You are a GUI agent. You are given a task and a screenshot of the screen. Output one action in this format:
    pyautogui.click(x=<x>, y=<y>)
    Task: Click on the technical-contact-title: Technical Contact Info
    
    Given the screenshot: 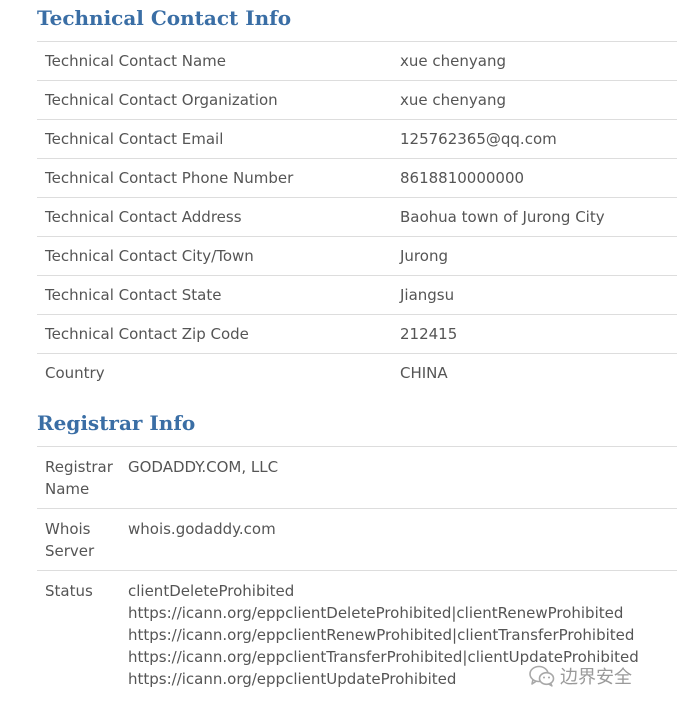 What is the action you would take?
    pyautogui.click(x=164, y=18)
    